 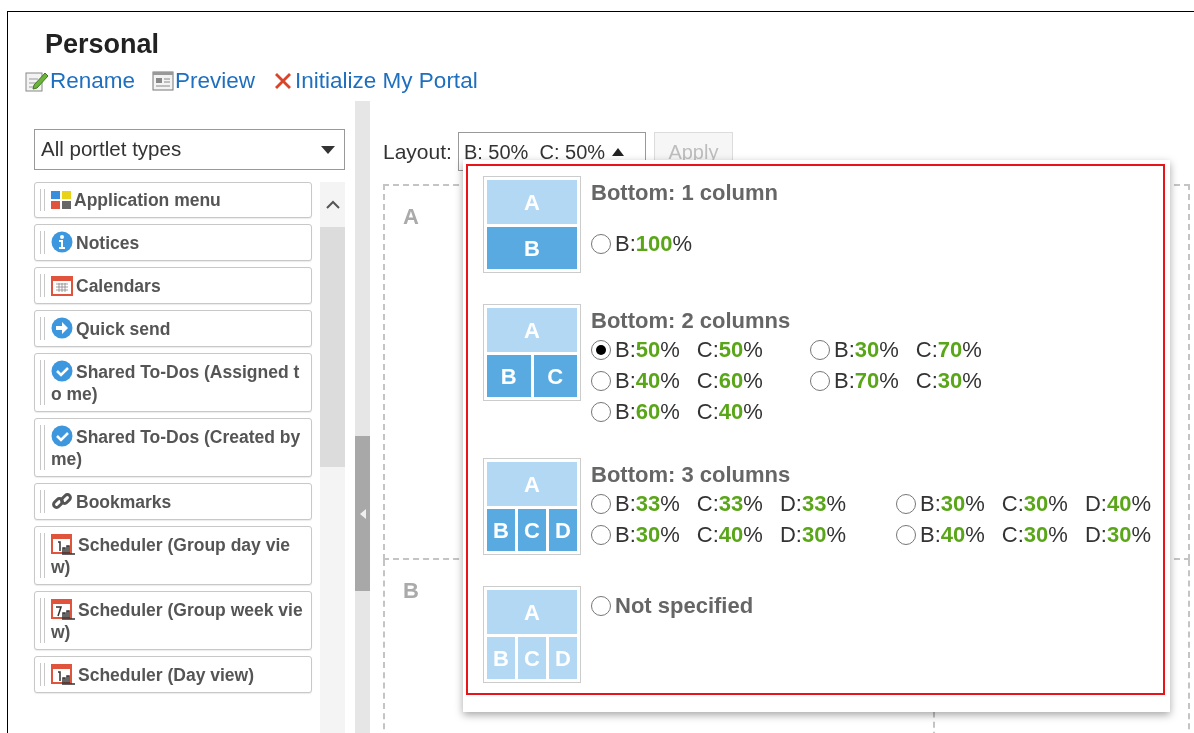 I want to click on document-icon, so click(x=163, y=80).